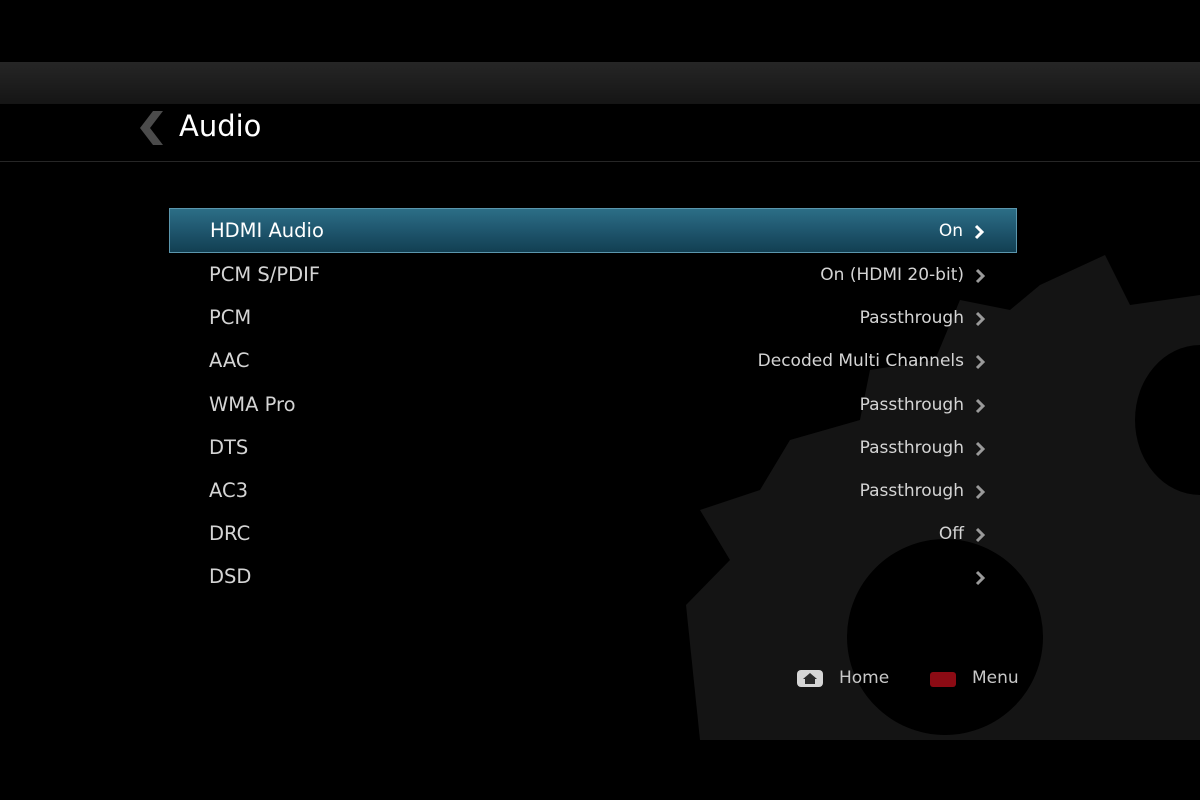 The height and width of the screenshot is (800, 1200). What do you see at coordinates (600, 680) in the screenshot?
I see `footer-hints: Home Menu` at bounding box center [600, 680].